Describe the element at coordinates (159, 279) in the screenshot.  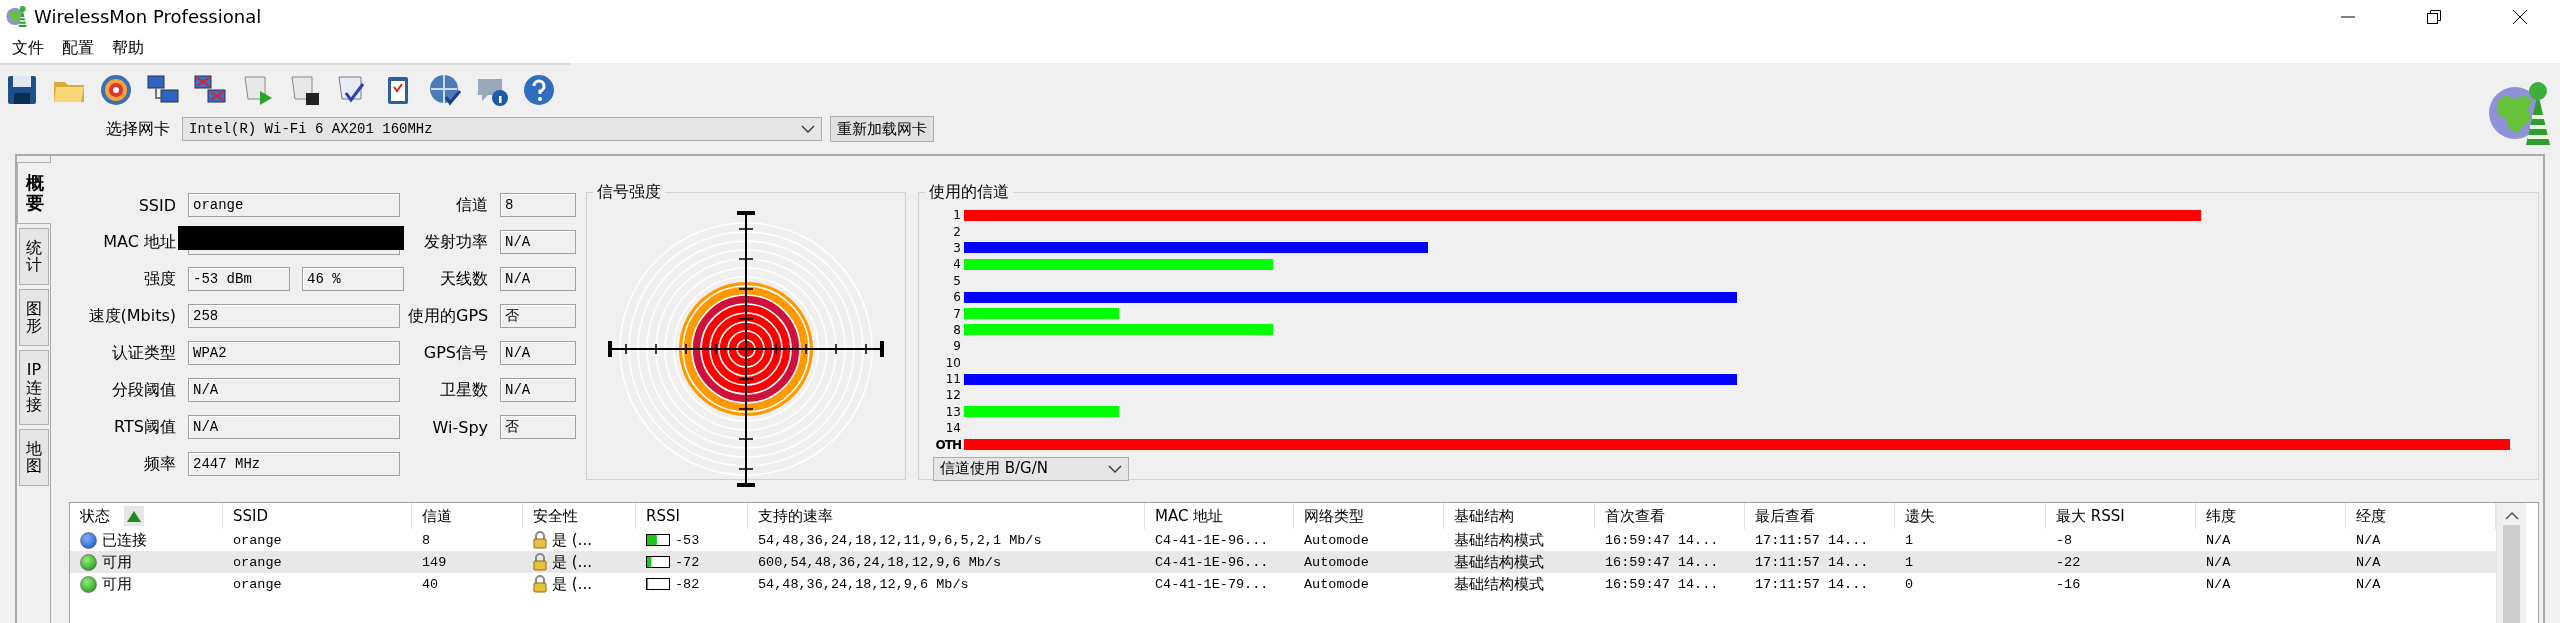
I see `info-label: 强度` at that location.